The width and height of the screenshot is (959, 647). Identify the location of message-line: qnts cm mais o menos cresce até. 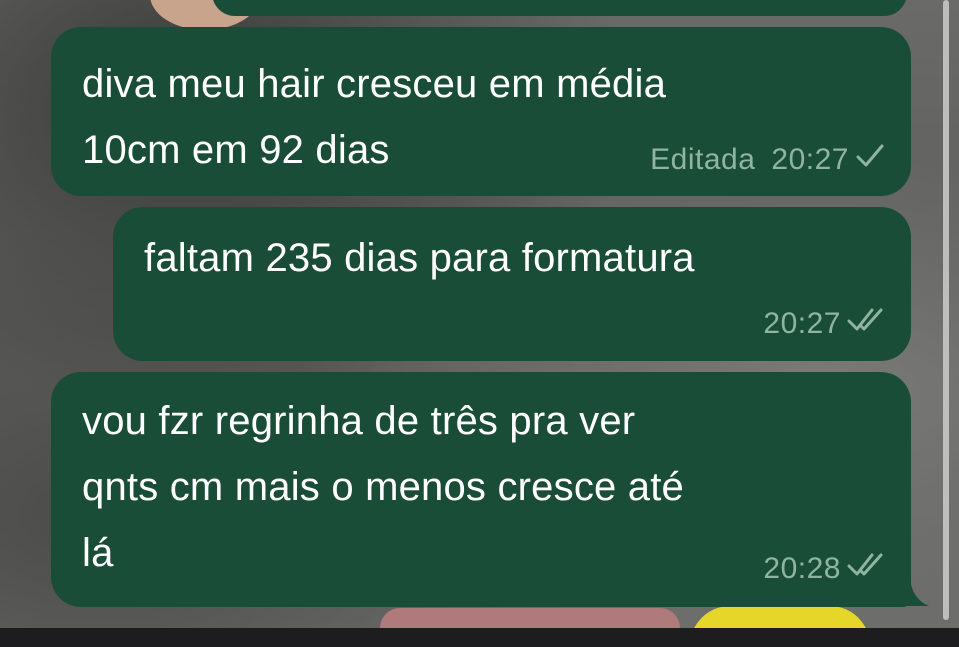
(383, 487).